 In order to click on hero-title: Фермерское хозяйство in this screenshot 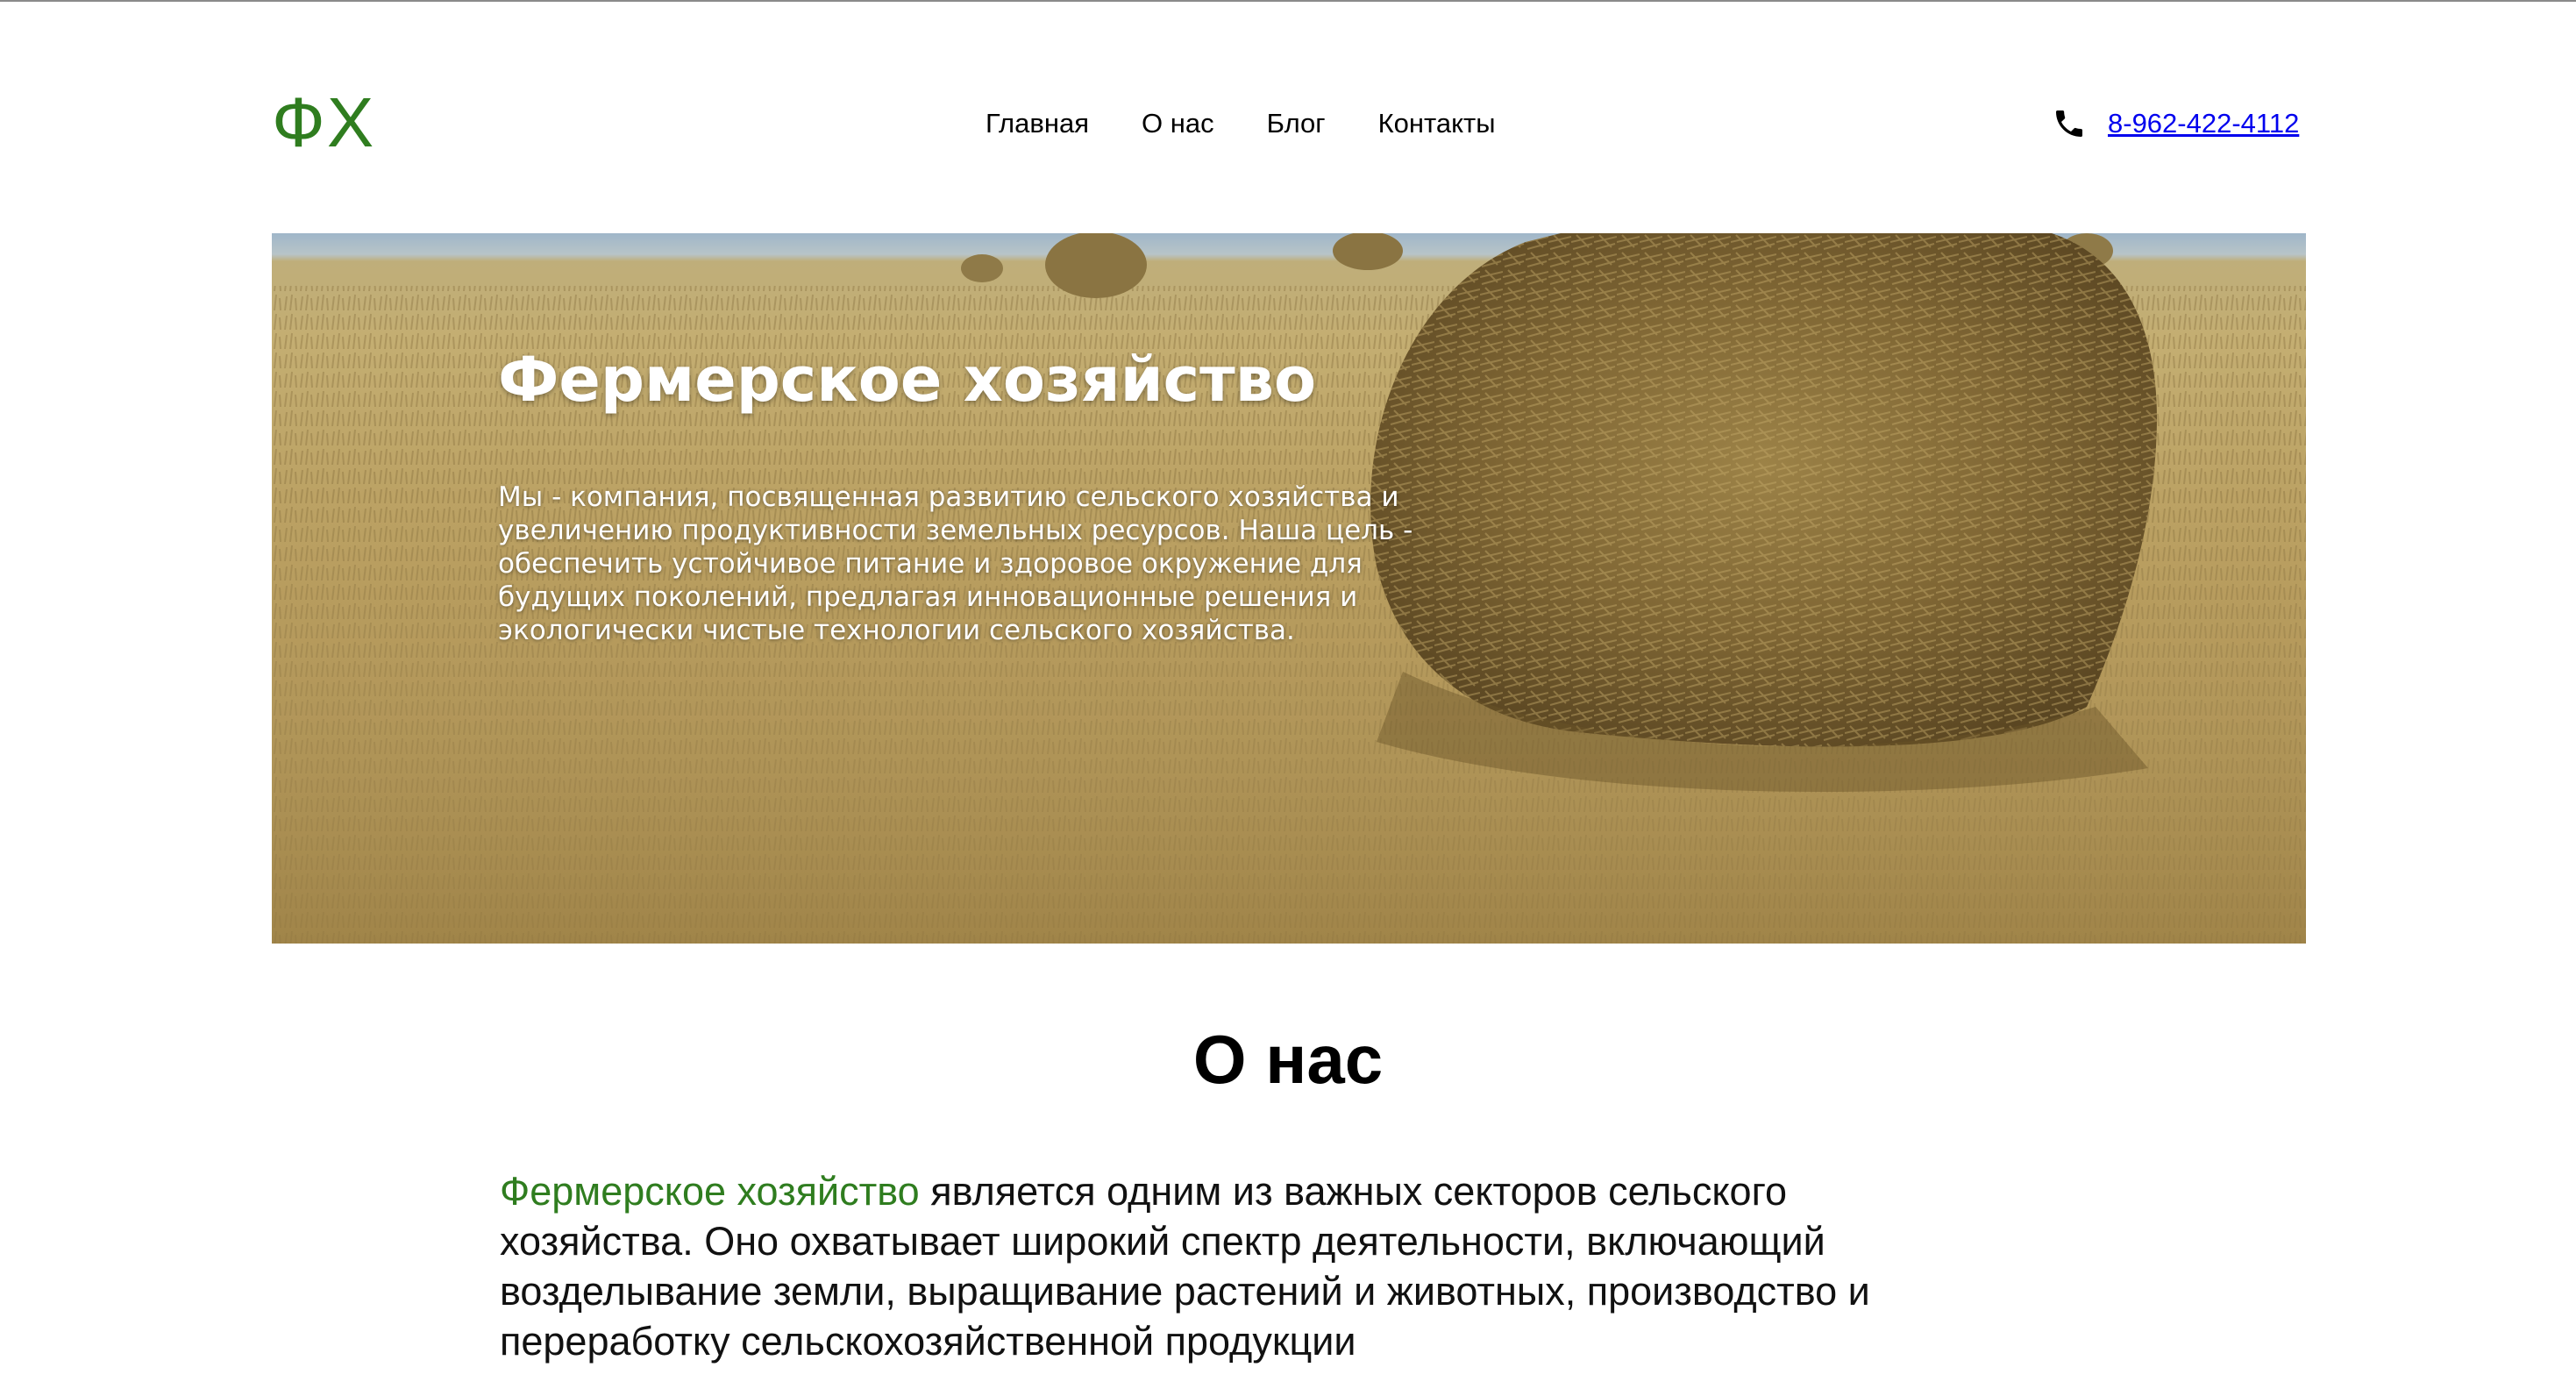, I will do `click(907, 380)`.